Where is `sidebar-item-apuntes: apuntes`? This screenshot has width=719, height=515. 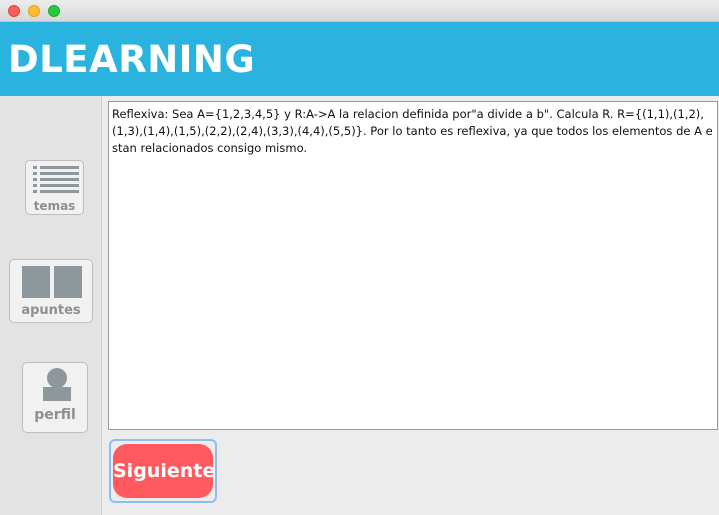
sidebar-item-apuntes: apuntes is located at coordinates (51, 291).